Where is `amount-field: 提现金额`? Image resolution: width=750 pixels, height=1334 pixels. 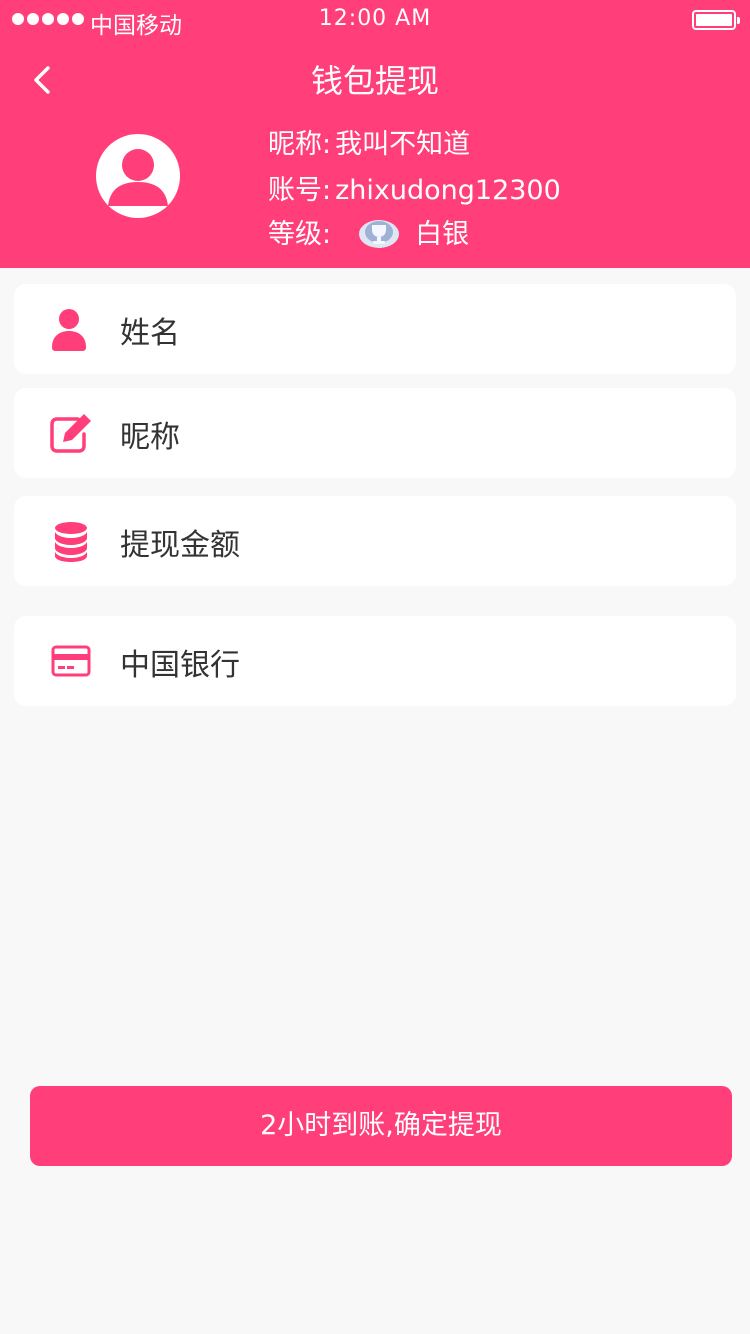 amount-field: 提现金额 is located at coordinates (375, 541).